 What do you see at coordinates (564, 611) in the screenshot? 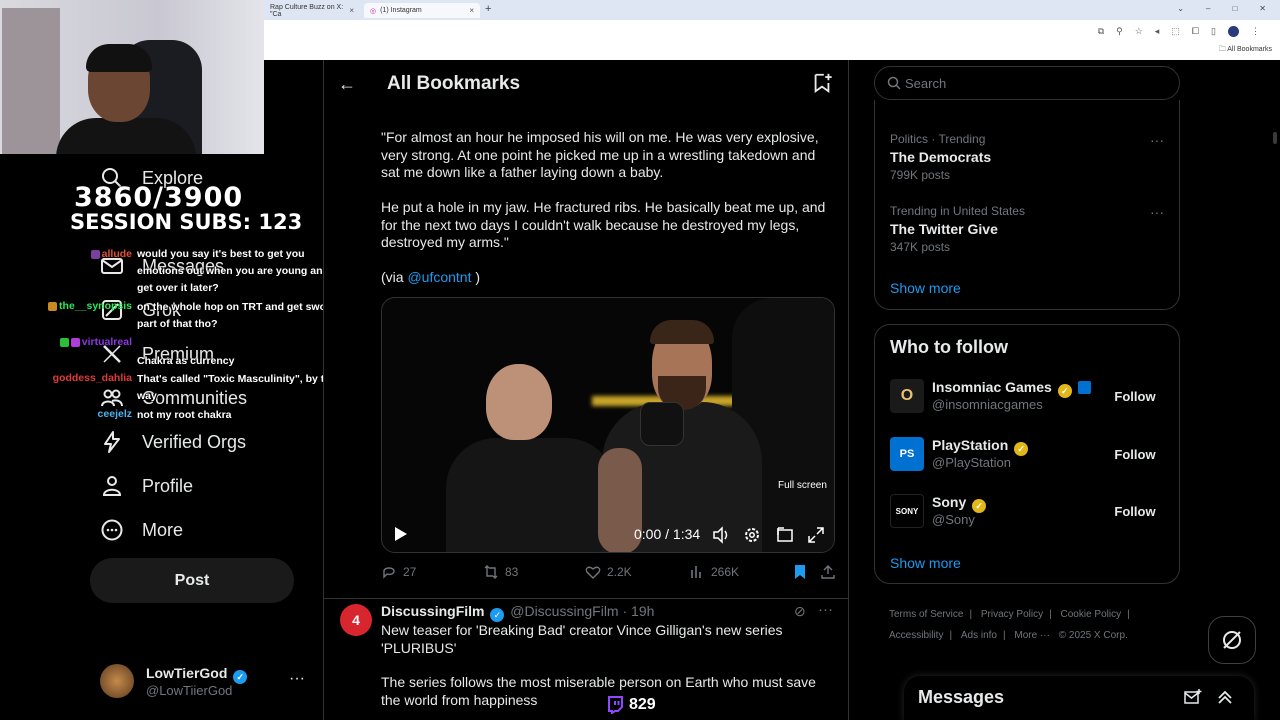
I see `author-handle: @DiscussingFilm` at bounding box center [564, 611].